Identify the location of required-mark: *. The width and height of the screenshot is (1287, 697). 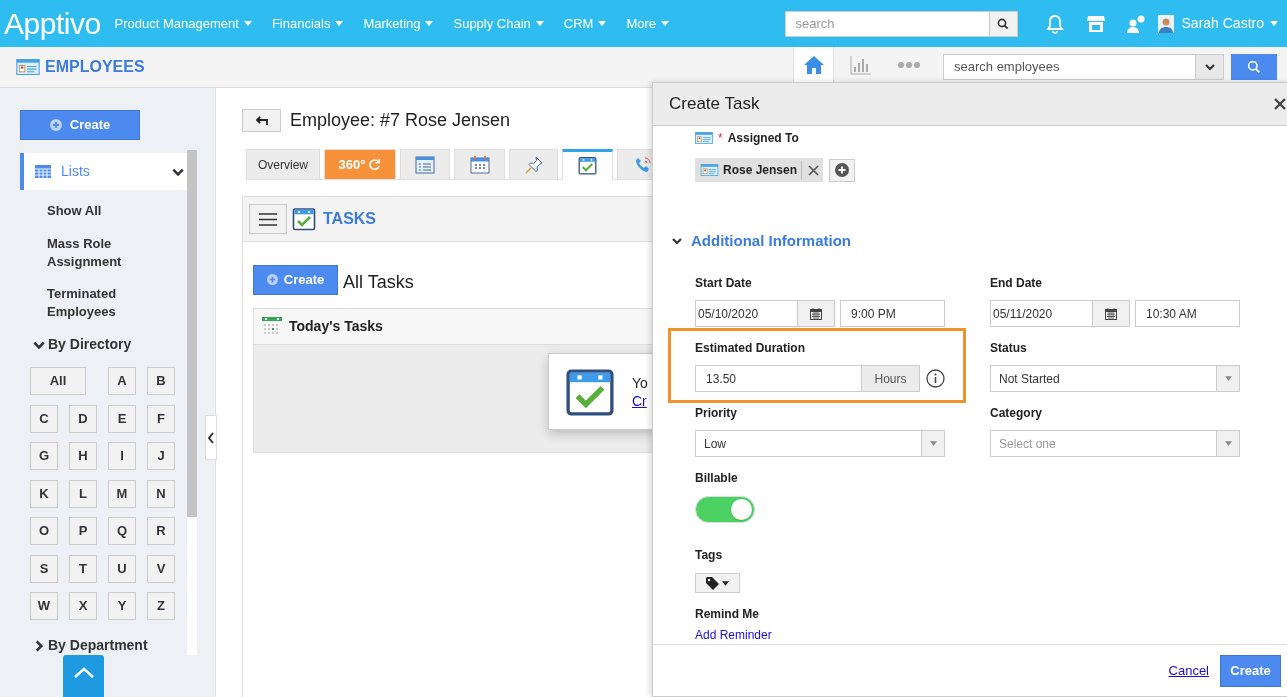
(720, 138).